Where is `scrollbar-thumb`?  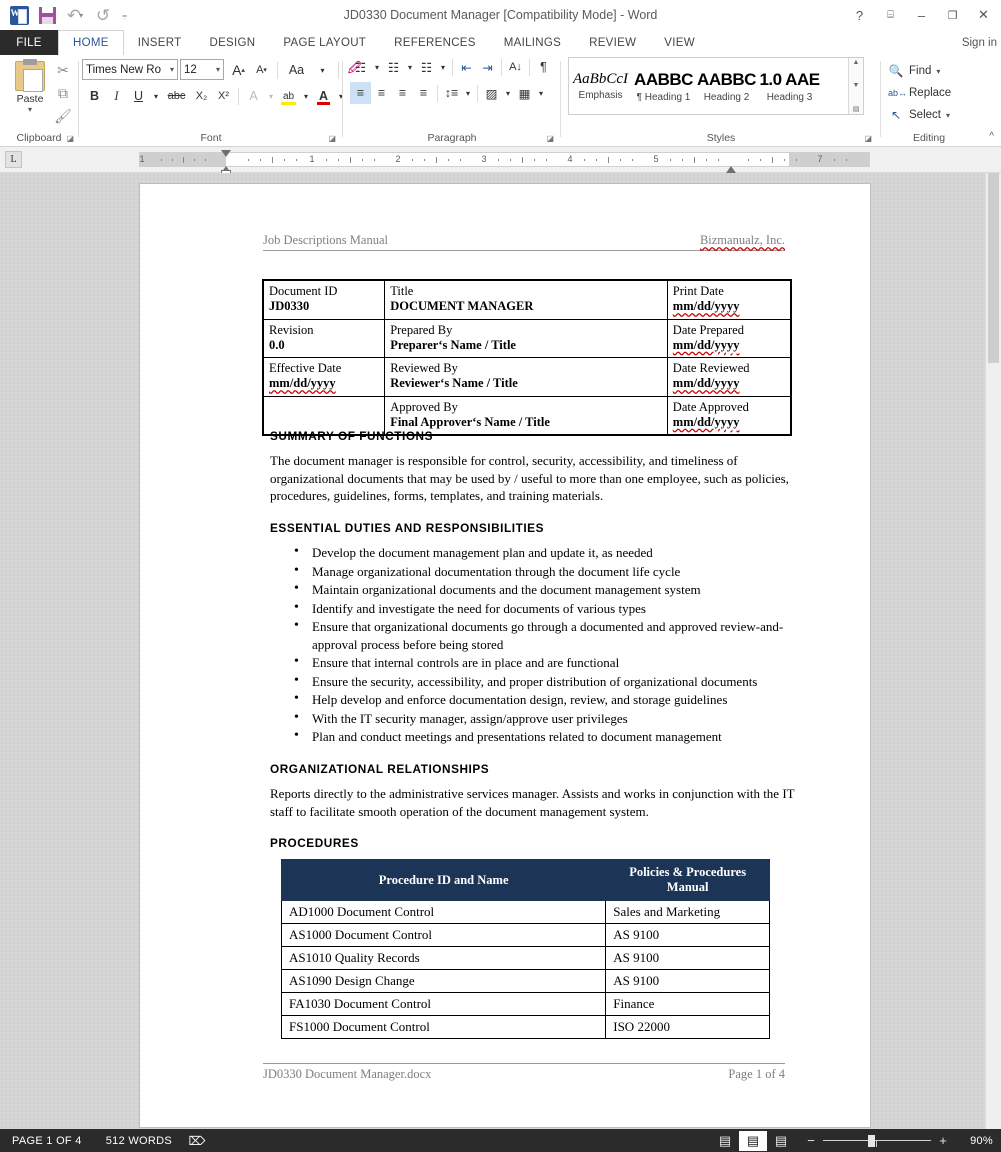
scrollbar-thumb is located at coordinates (993, 268).